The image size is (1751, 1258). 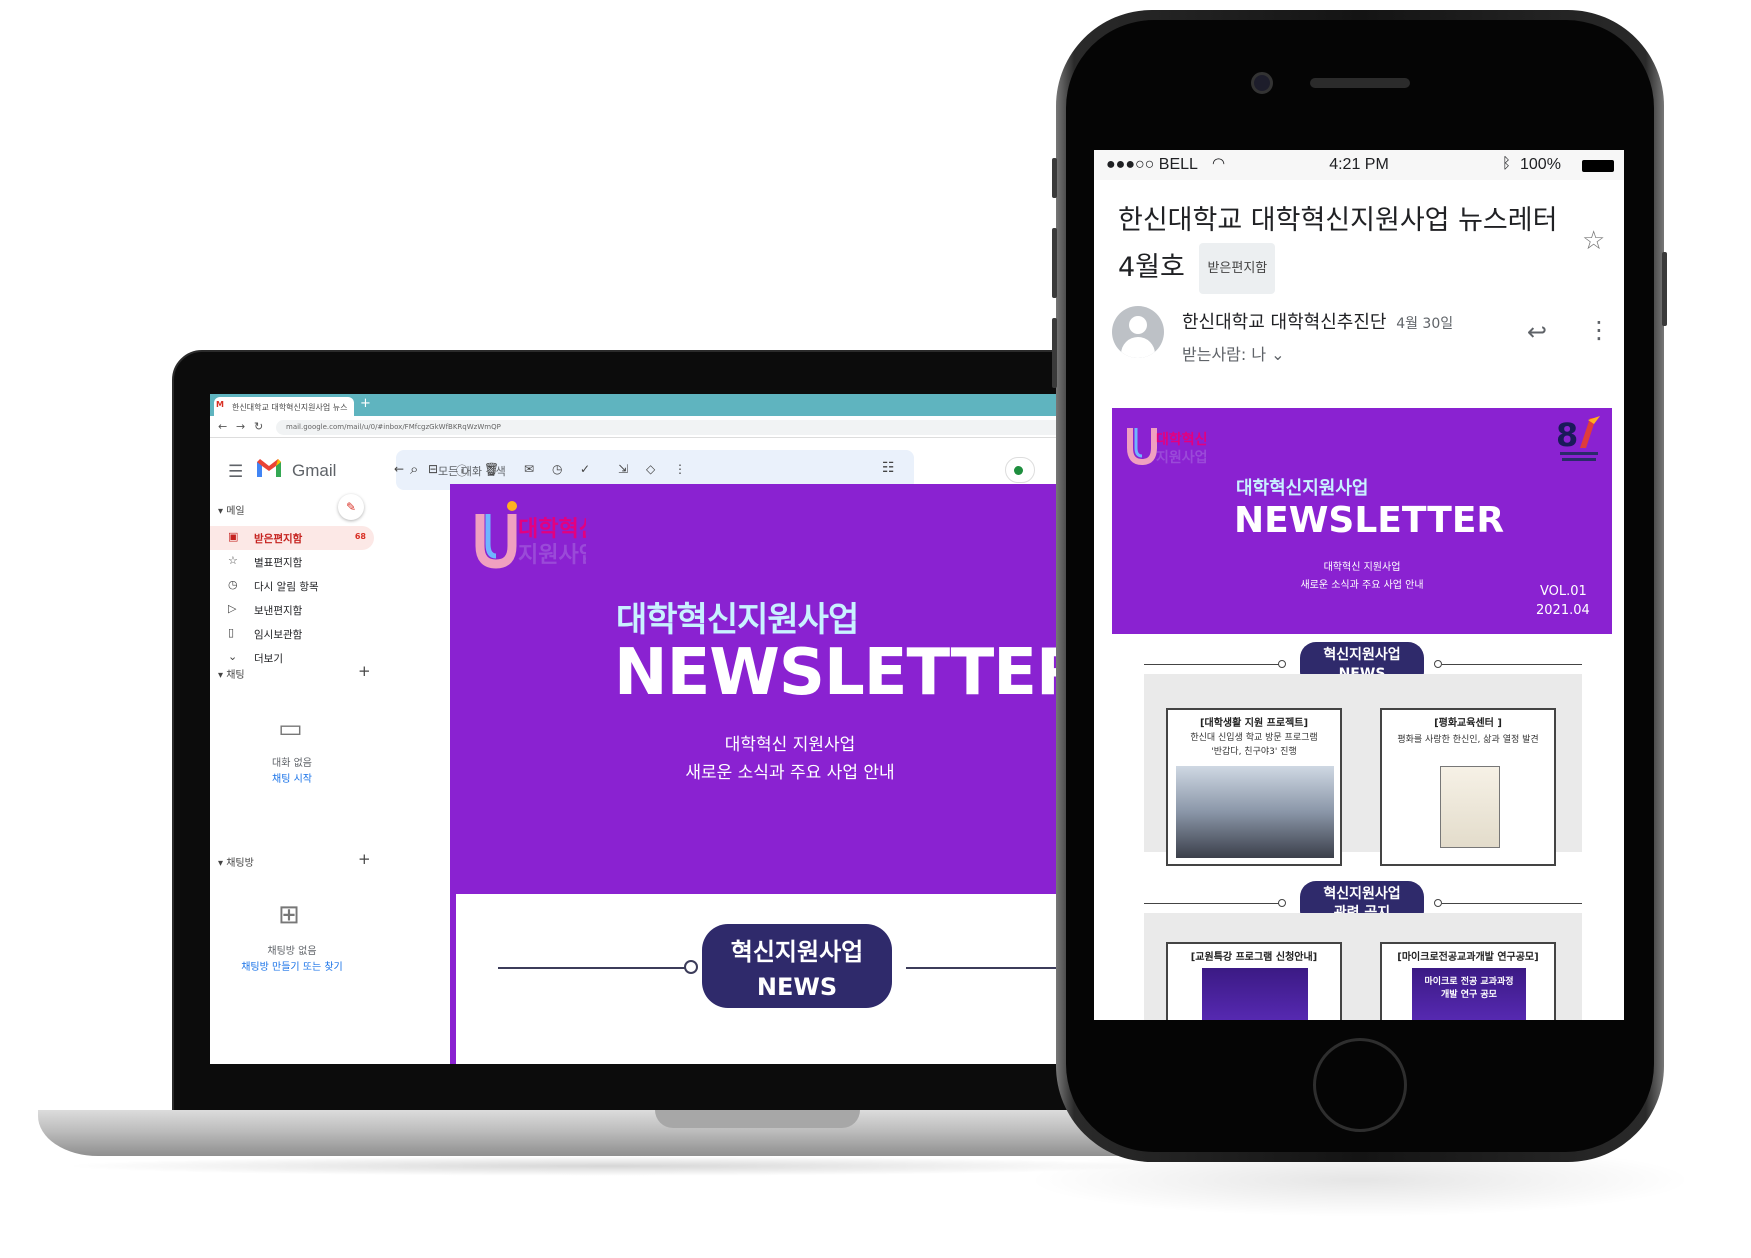 What do you see at coordinates (231, 673) in the screenshot?
I see `chat-section-toggle: ▾ 채팅` at bounding box center [231, 673].